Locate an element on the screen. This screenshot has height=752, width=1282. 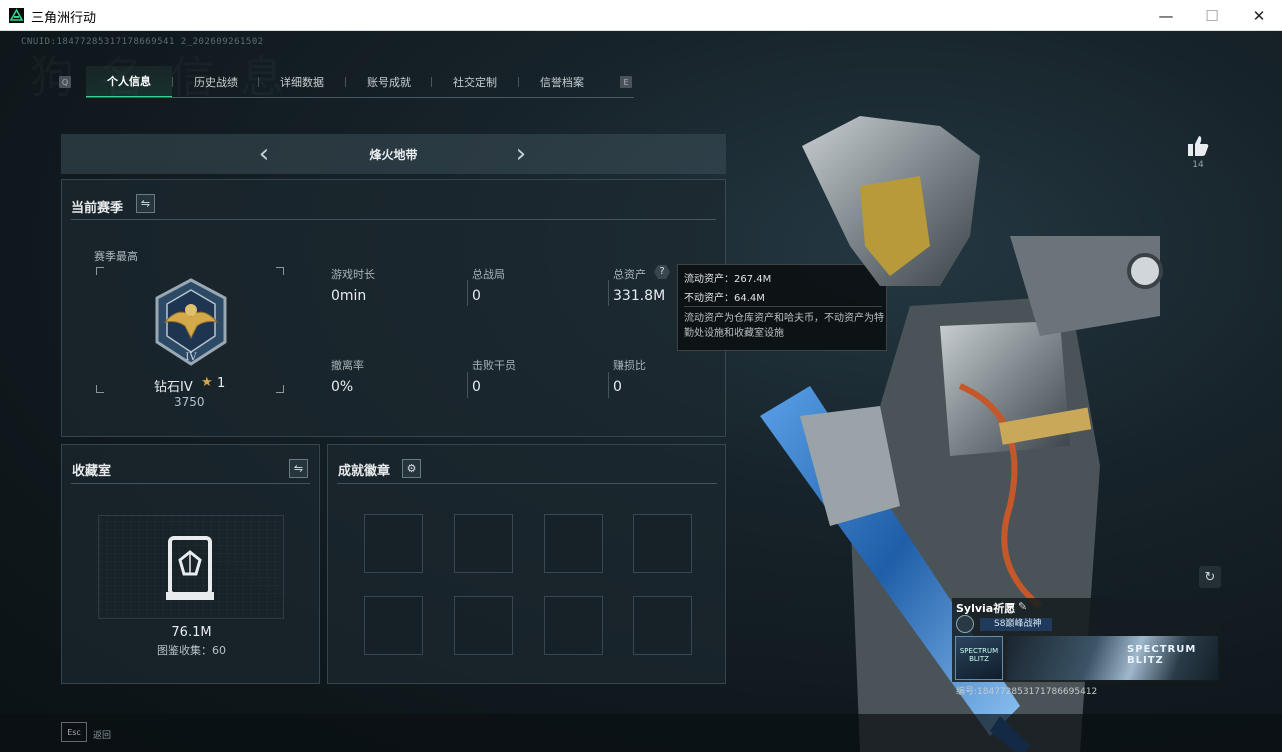
star-icon: ★ is located at coordinates (207, 382).